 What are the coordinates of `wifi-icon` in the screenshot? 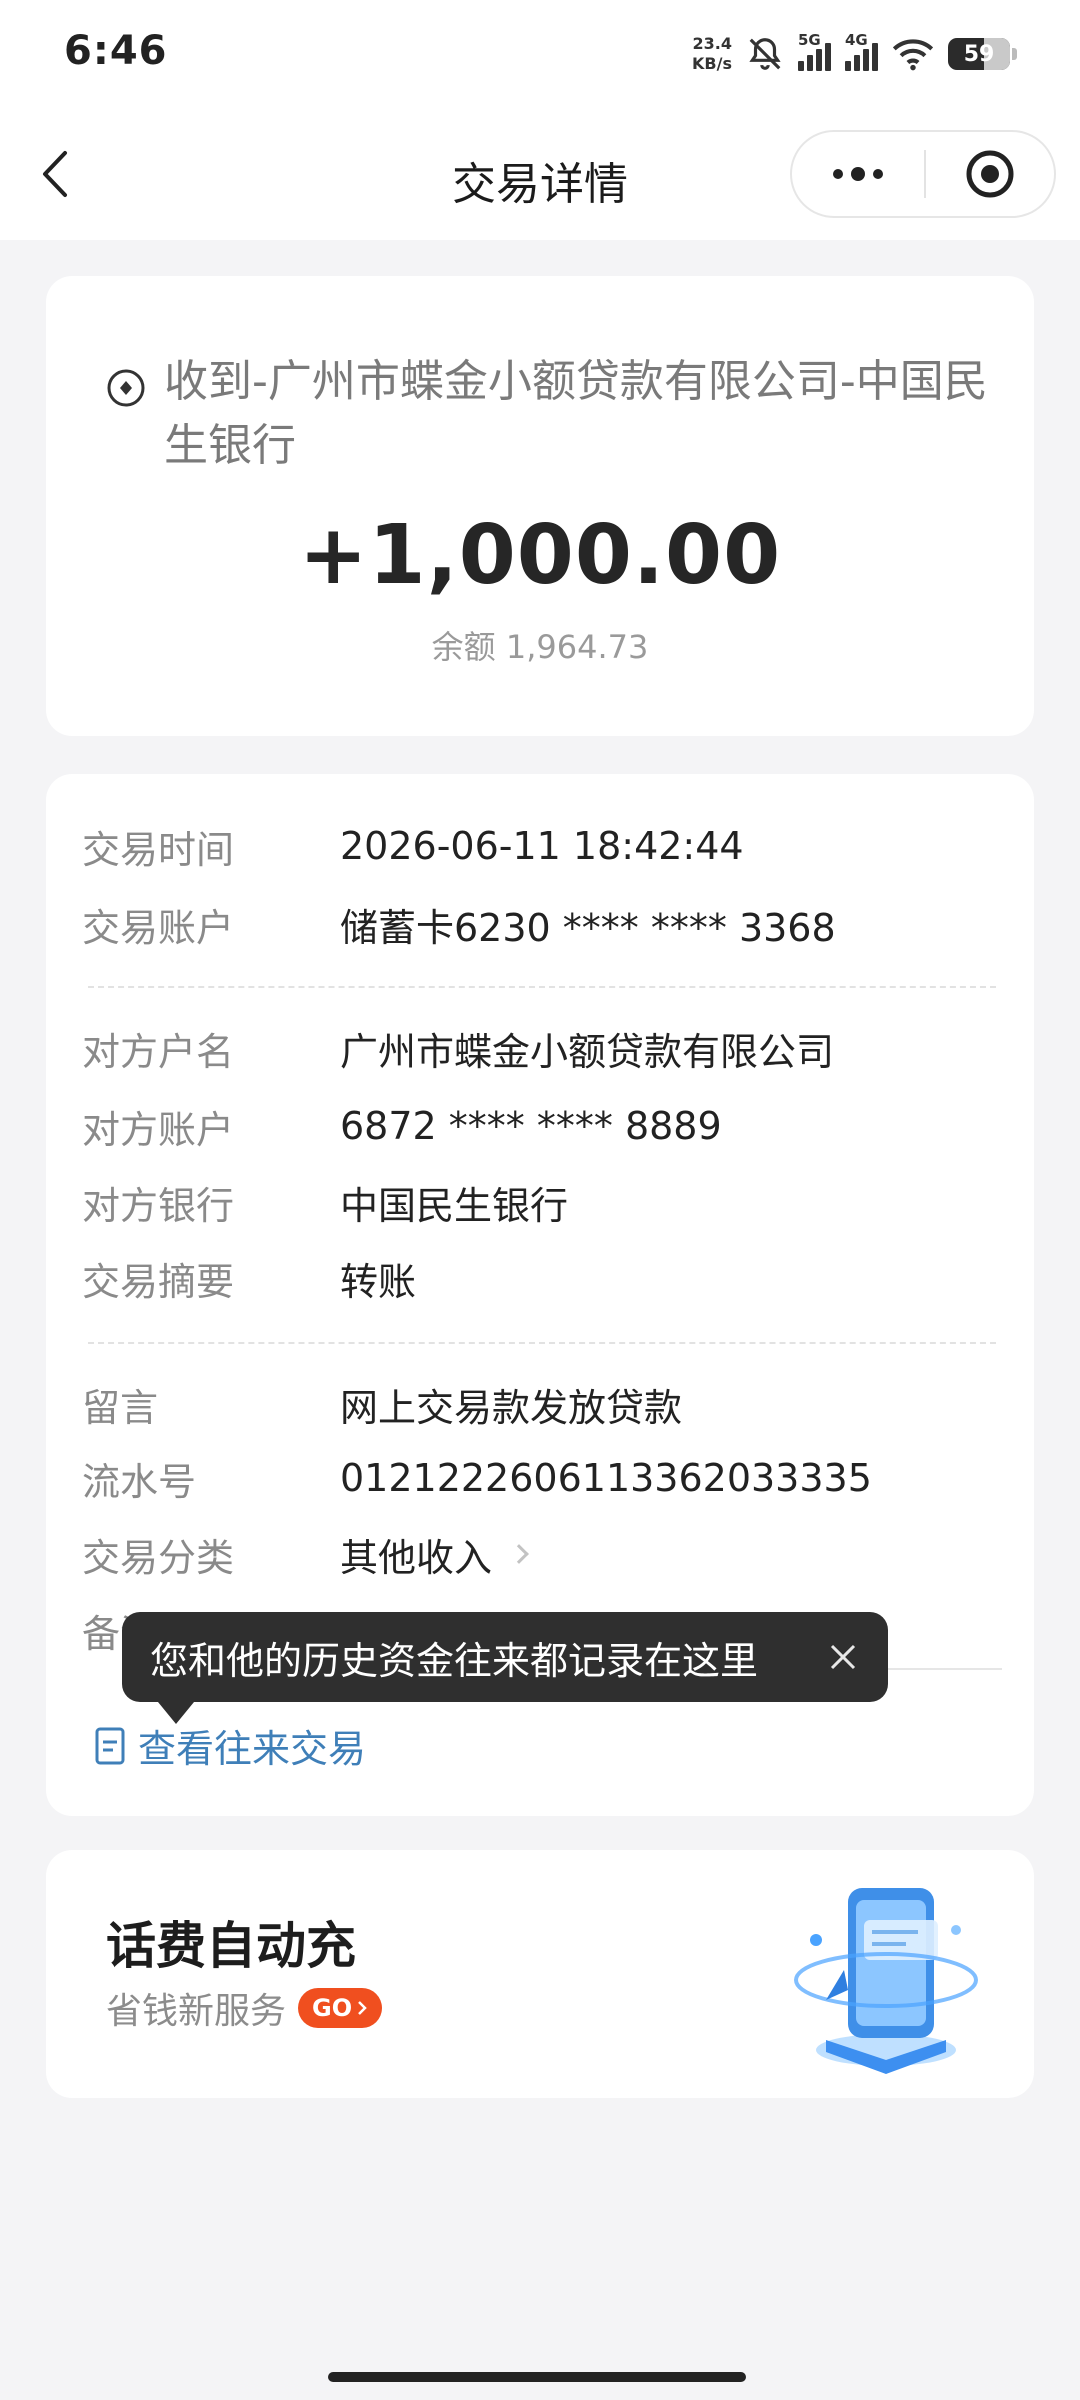 It's located at (913, 54).